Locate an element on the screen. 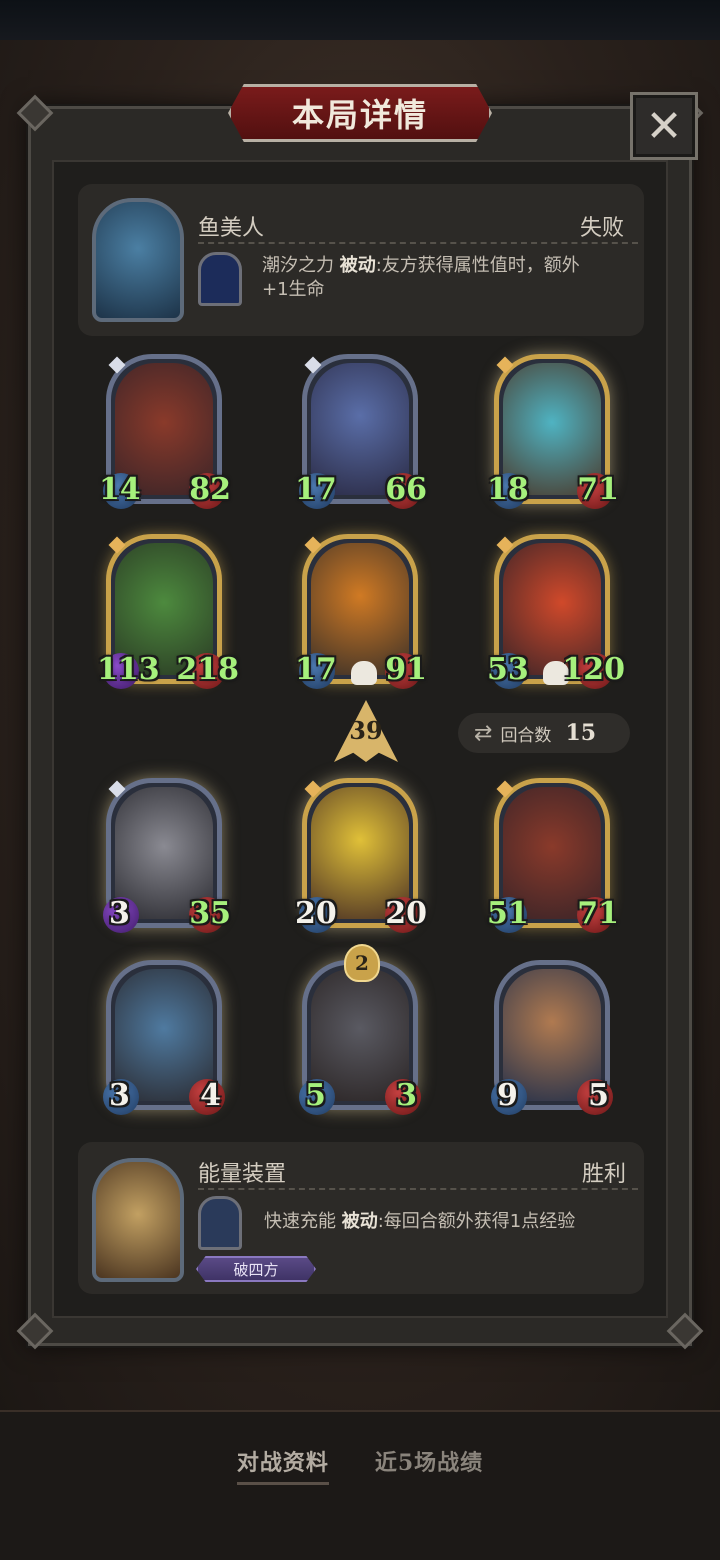  opponent-skill-icon is located at coordinates (220, 279).